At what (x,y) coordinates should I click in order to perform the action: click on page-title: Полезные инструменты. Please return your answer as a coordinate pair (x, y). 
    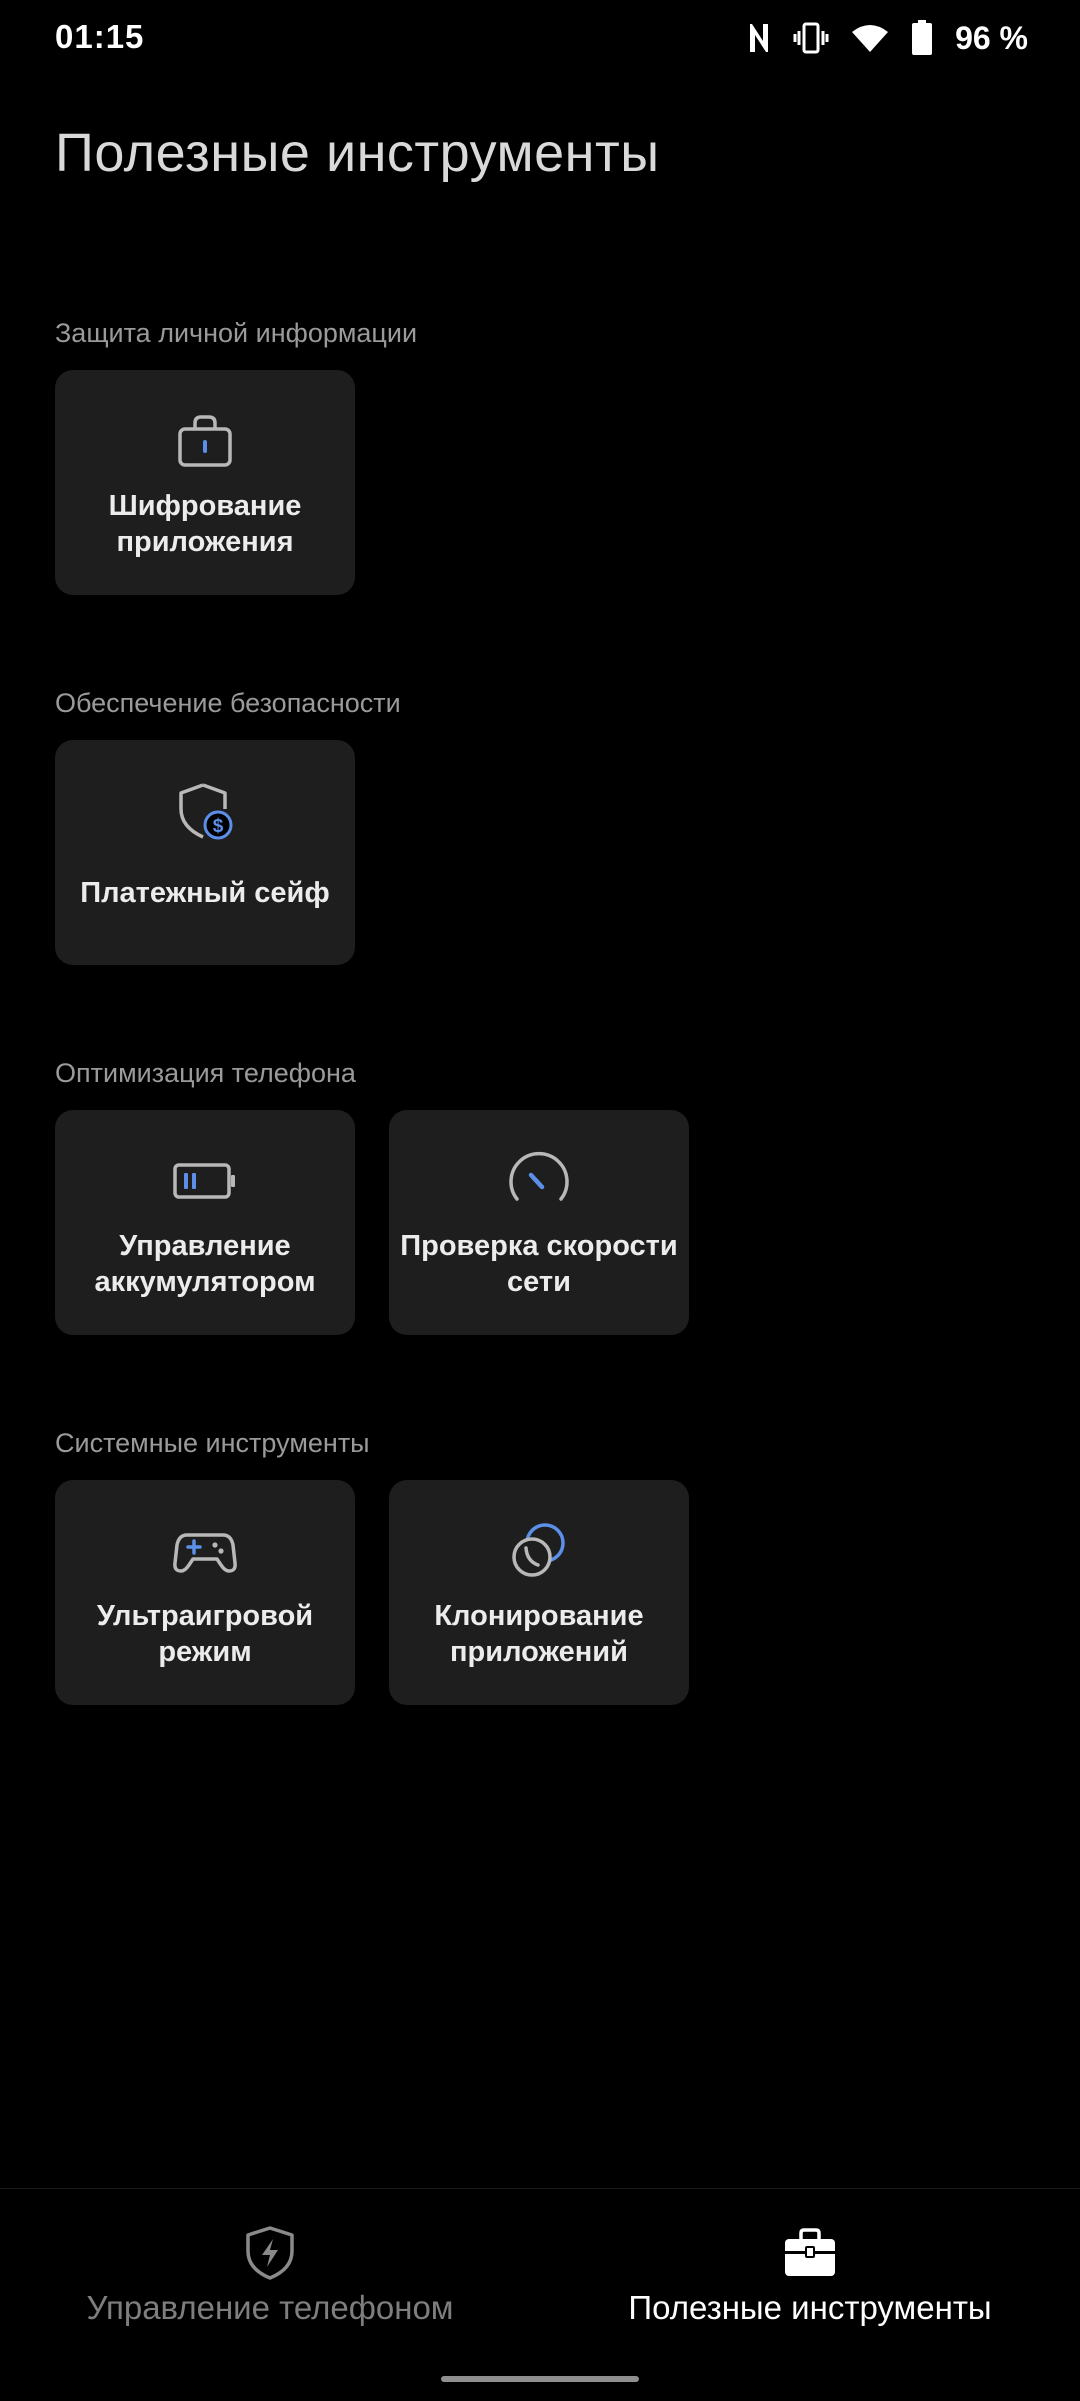
    Looking at the image, I should click on (357, 153).